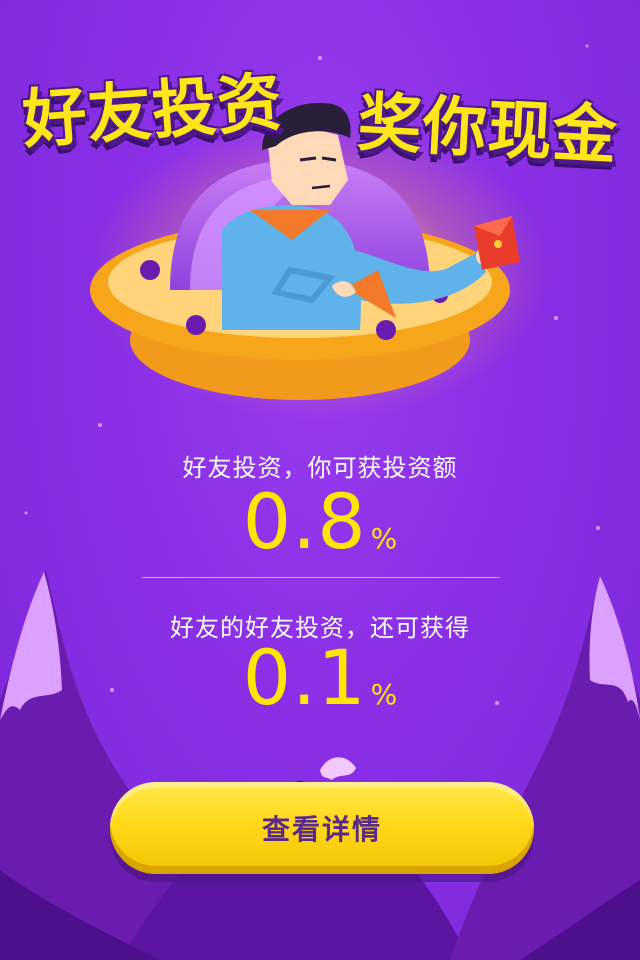 Image resolution: width=640 pixels, height=960 pixels. I want to click on reward-primary-value: 0.8, so click(304, 521).